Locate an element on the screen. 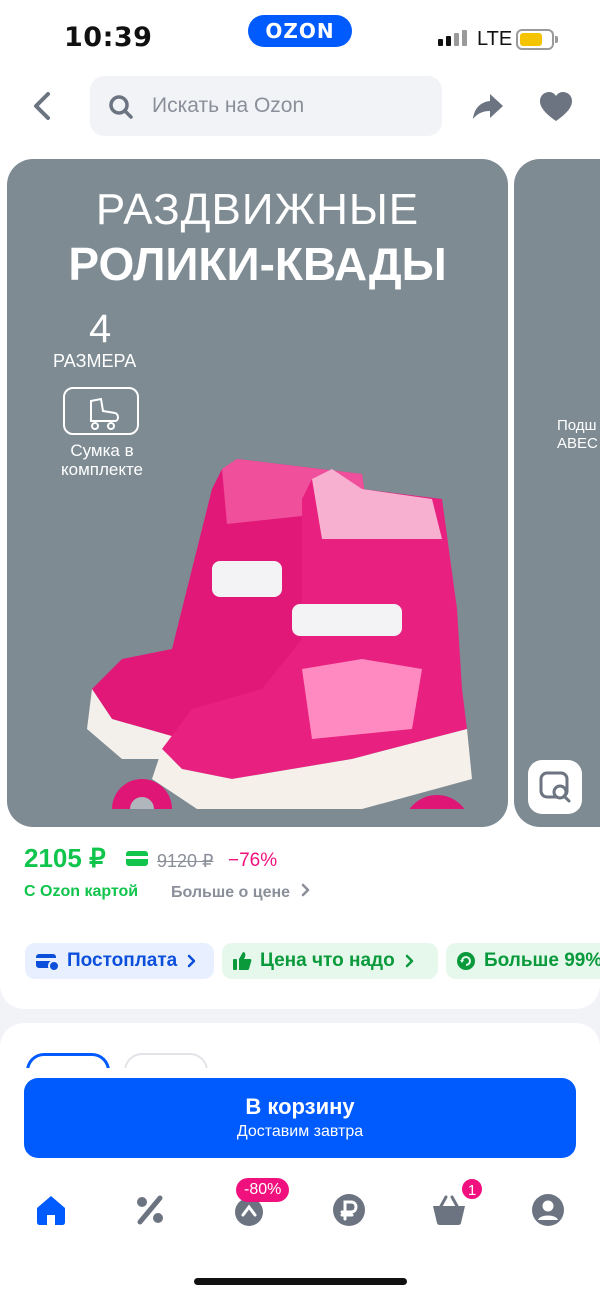 The height and width of the screenshot is (1297, 600). chip-good-price-label: Цена что надо is located at coordinates (327, 960).